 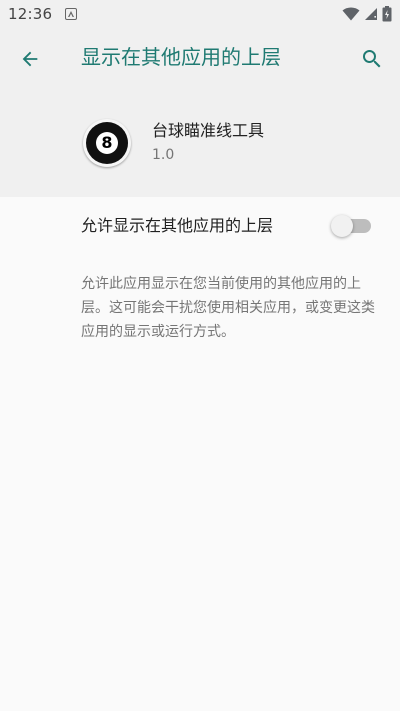 I want to click on switch-thumb, so click(x=342, y=226).